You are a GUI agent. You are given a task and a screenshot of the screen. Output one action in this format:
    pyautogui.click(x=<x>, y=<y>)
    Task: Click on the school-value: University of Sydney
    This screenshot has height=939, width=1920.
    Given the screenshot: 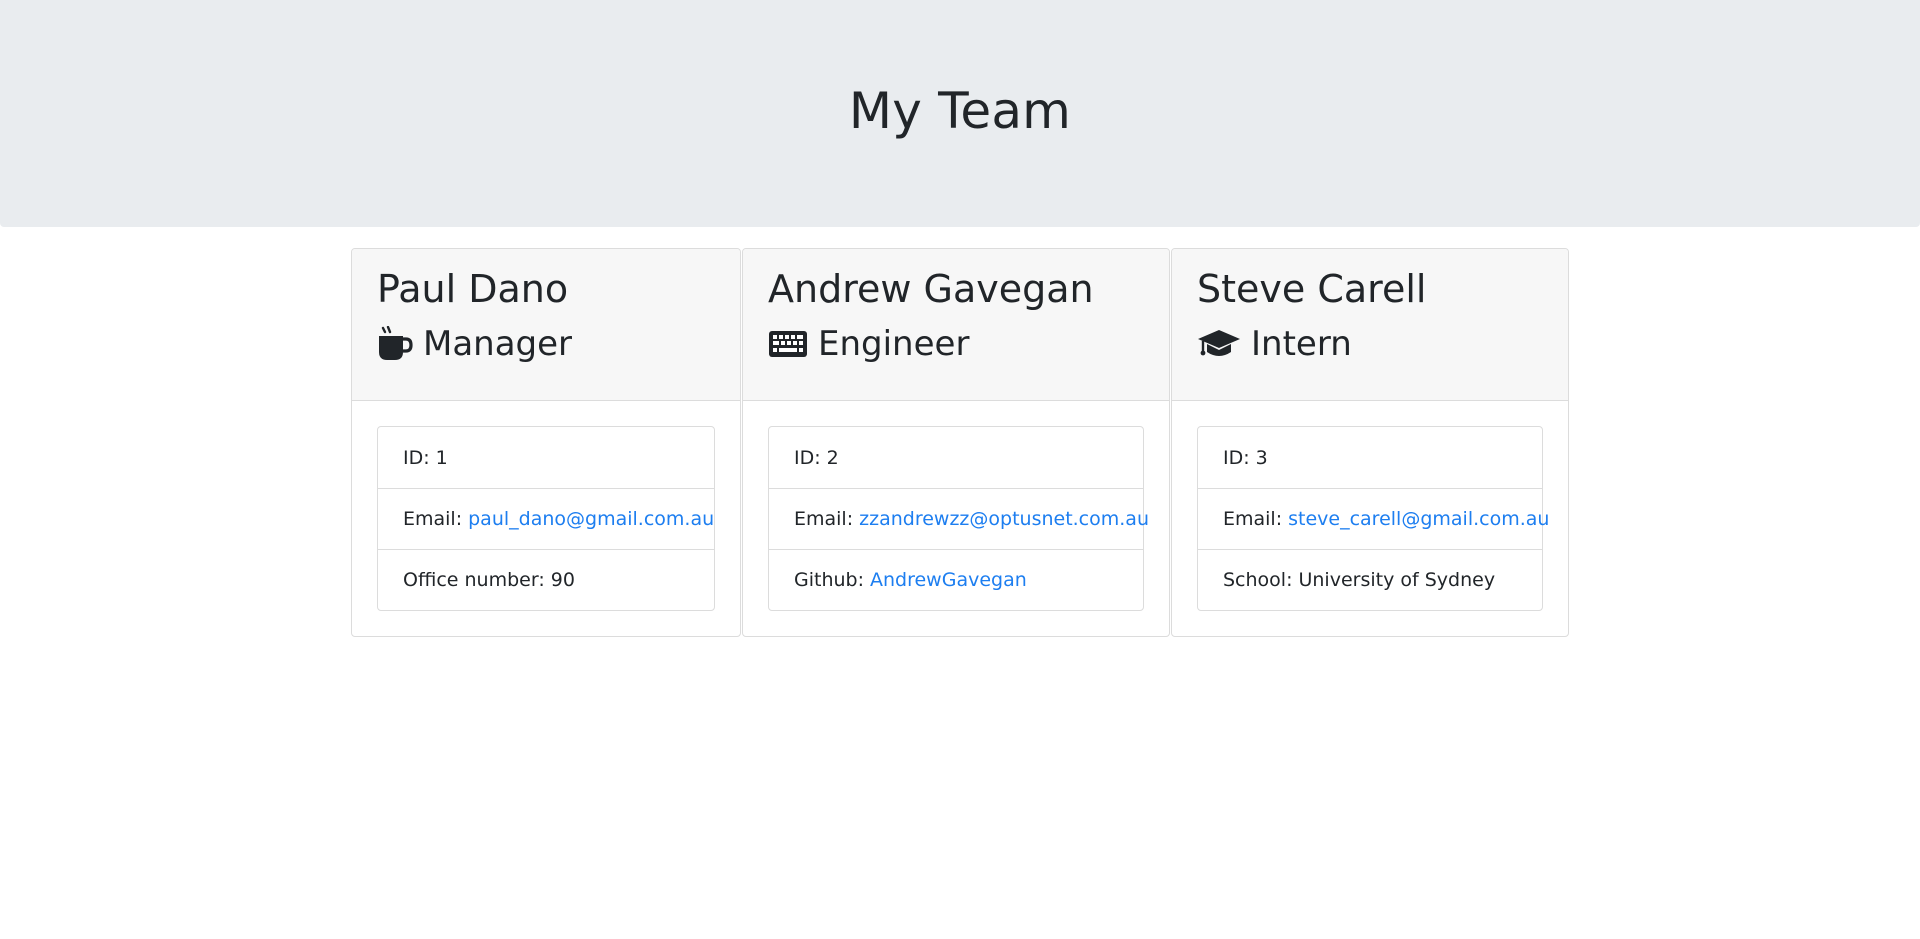 What is the action you would take?
    pyautogui.click(x=1397, y=580)
    